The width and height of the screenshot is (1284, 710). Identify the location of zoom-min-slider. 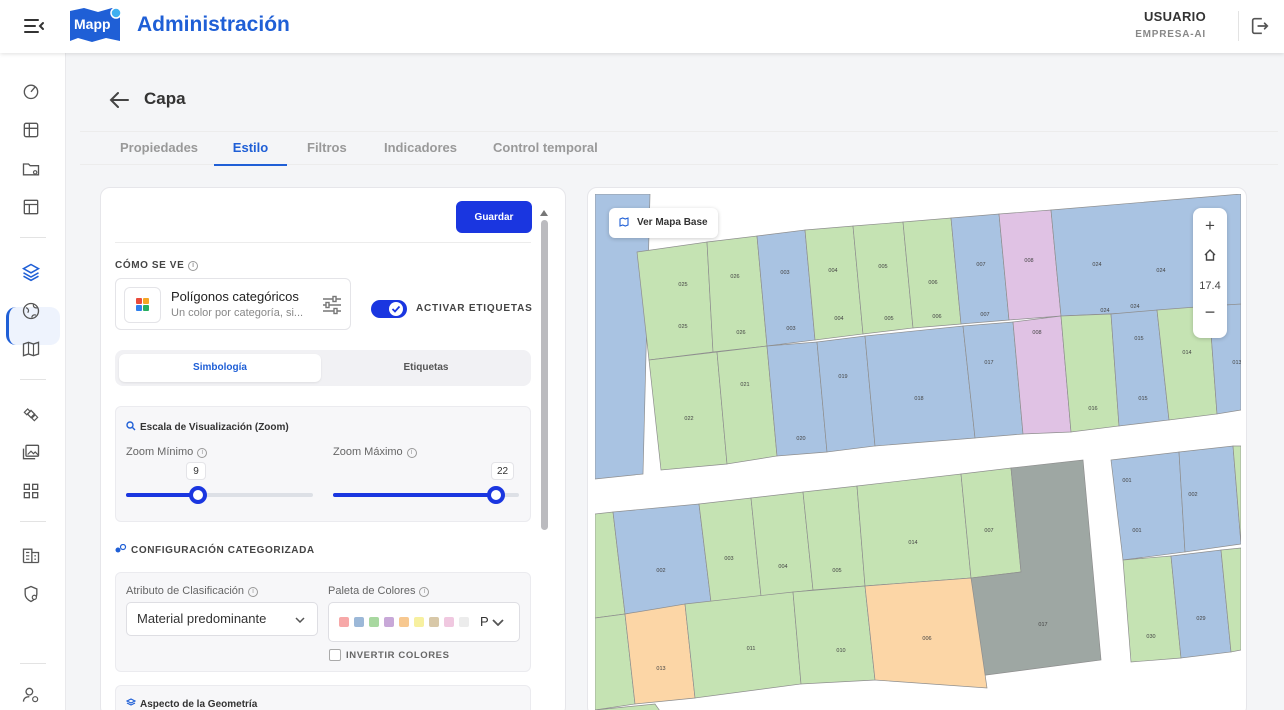
(219, 495).